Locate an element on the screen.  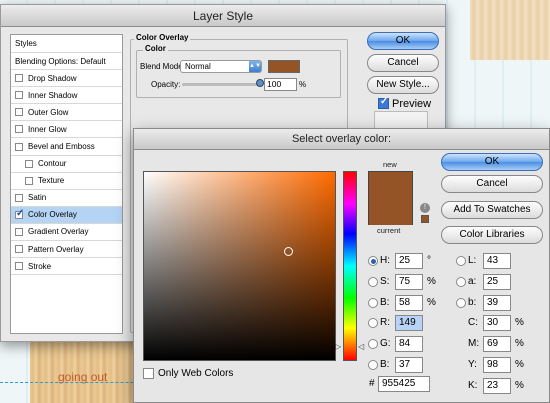
layer-style-titlebar: Layer Style is located at coordinates (223, 16).